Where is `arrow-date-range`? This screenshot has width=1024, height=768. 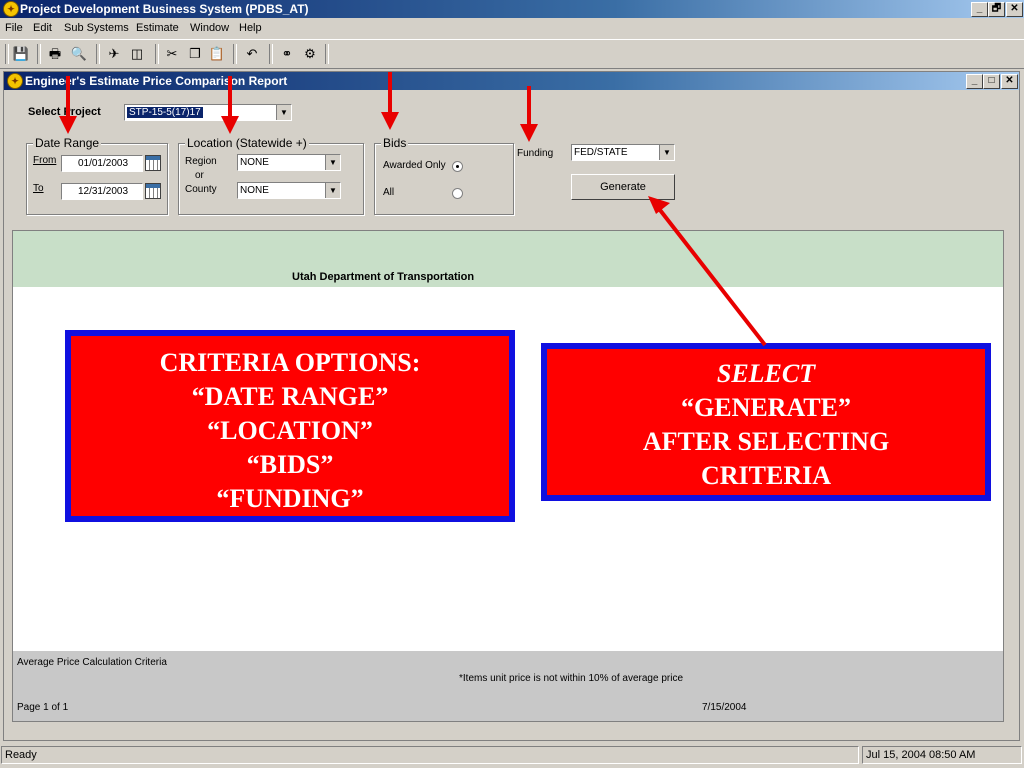
arrow-date-range is located at coordinates (68, 105).